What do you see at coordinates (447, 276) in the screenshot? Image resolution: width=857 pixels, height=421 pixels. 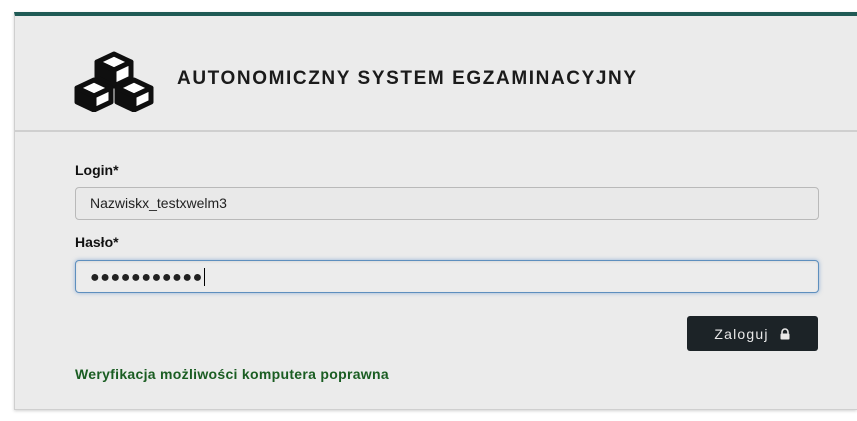 I see `password-field: ●●●●●●●●●●●` at bounding box center [447, 276].